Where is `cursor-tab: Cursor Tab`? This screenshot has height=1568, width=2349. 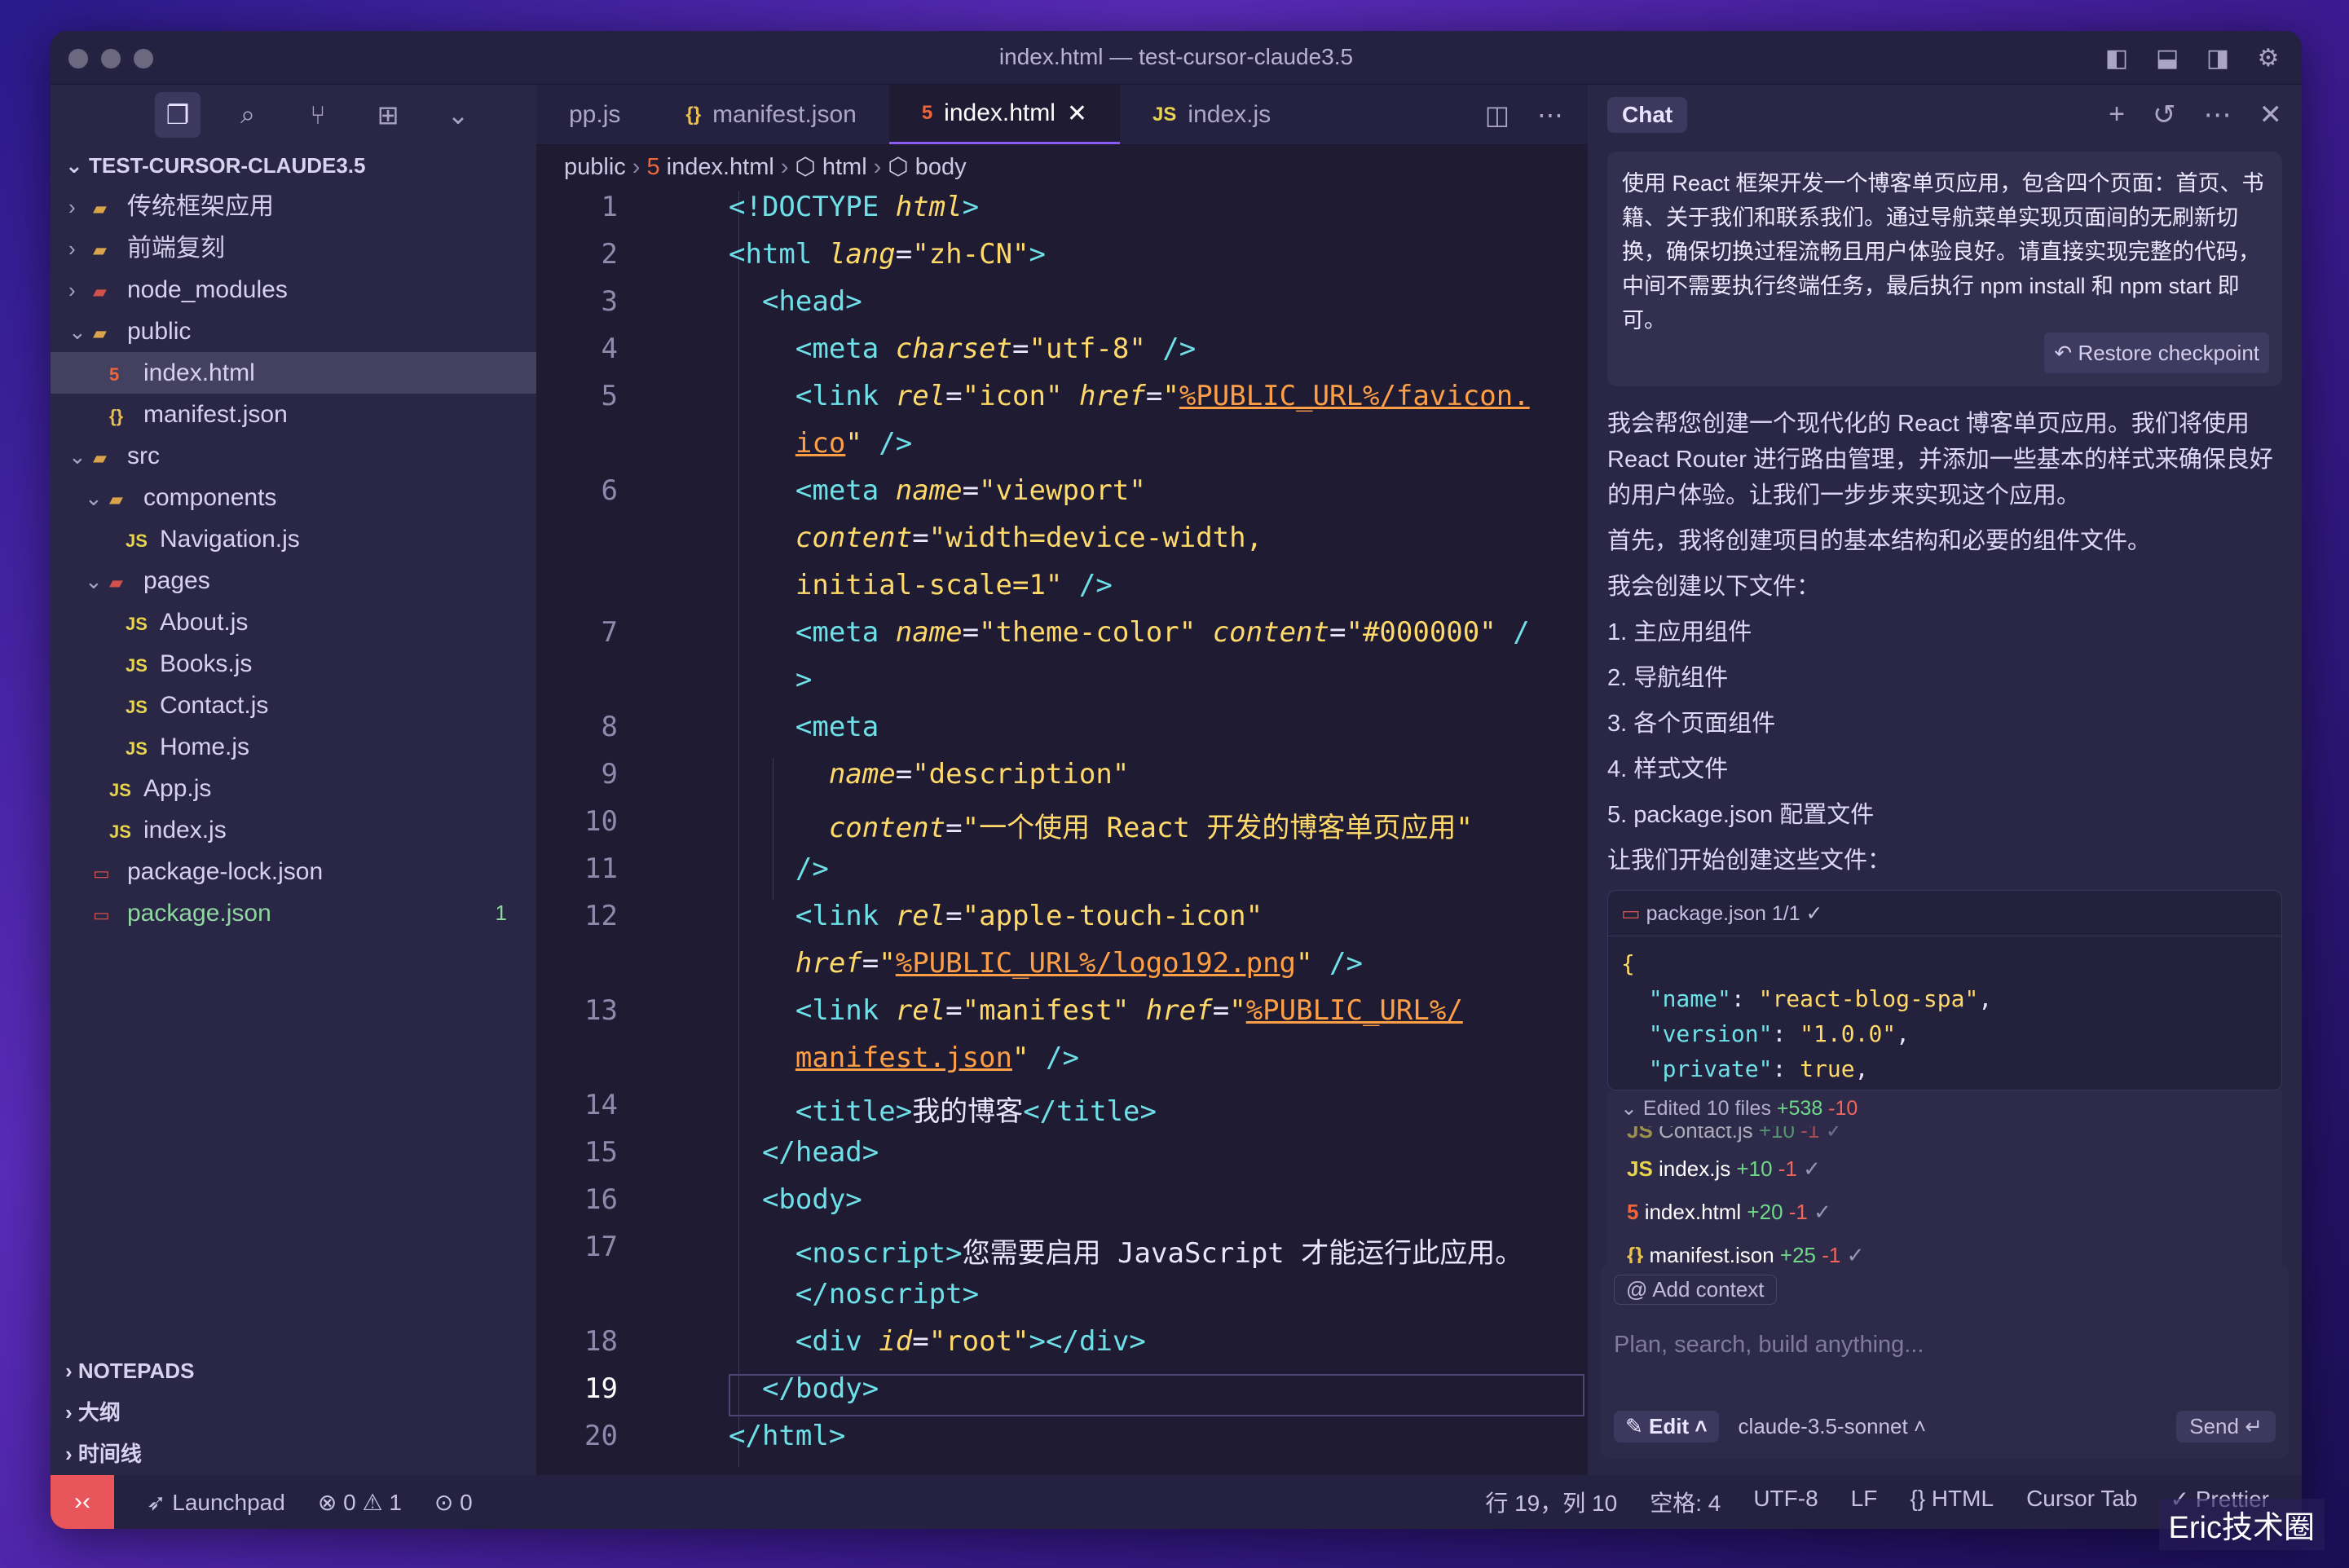
cursor-tab: Cursor Tab is located at coordinates (2082, 1502).